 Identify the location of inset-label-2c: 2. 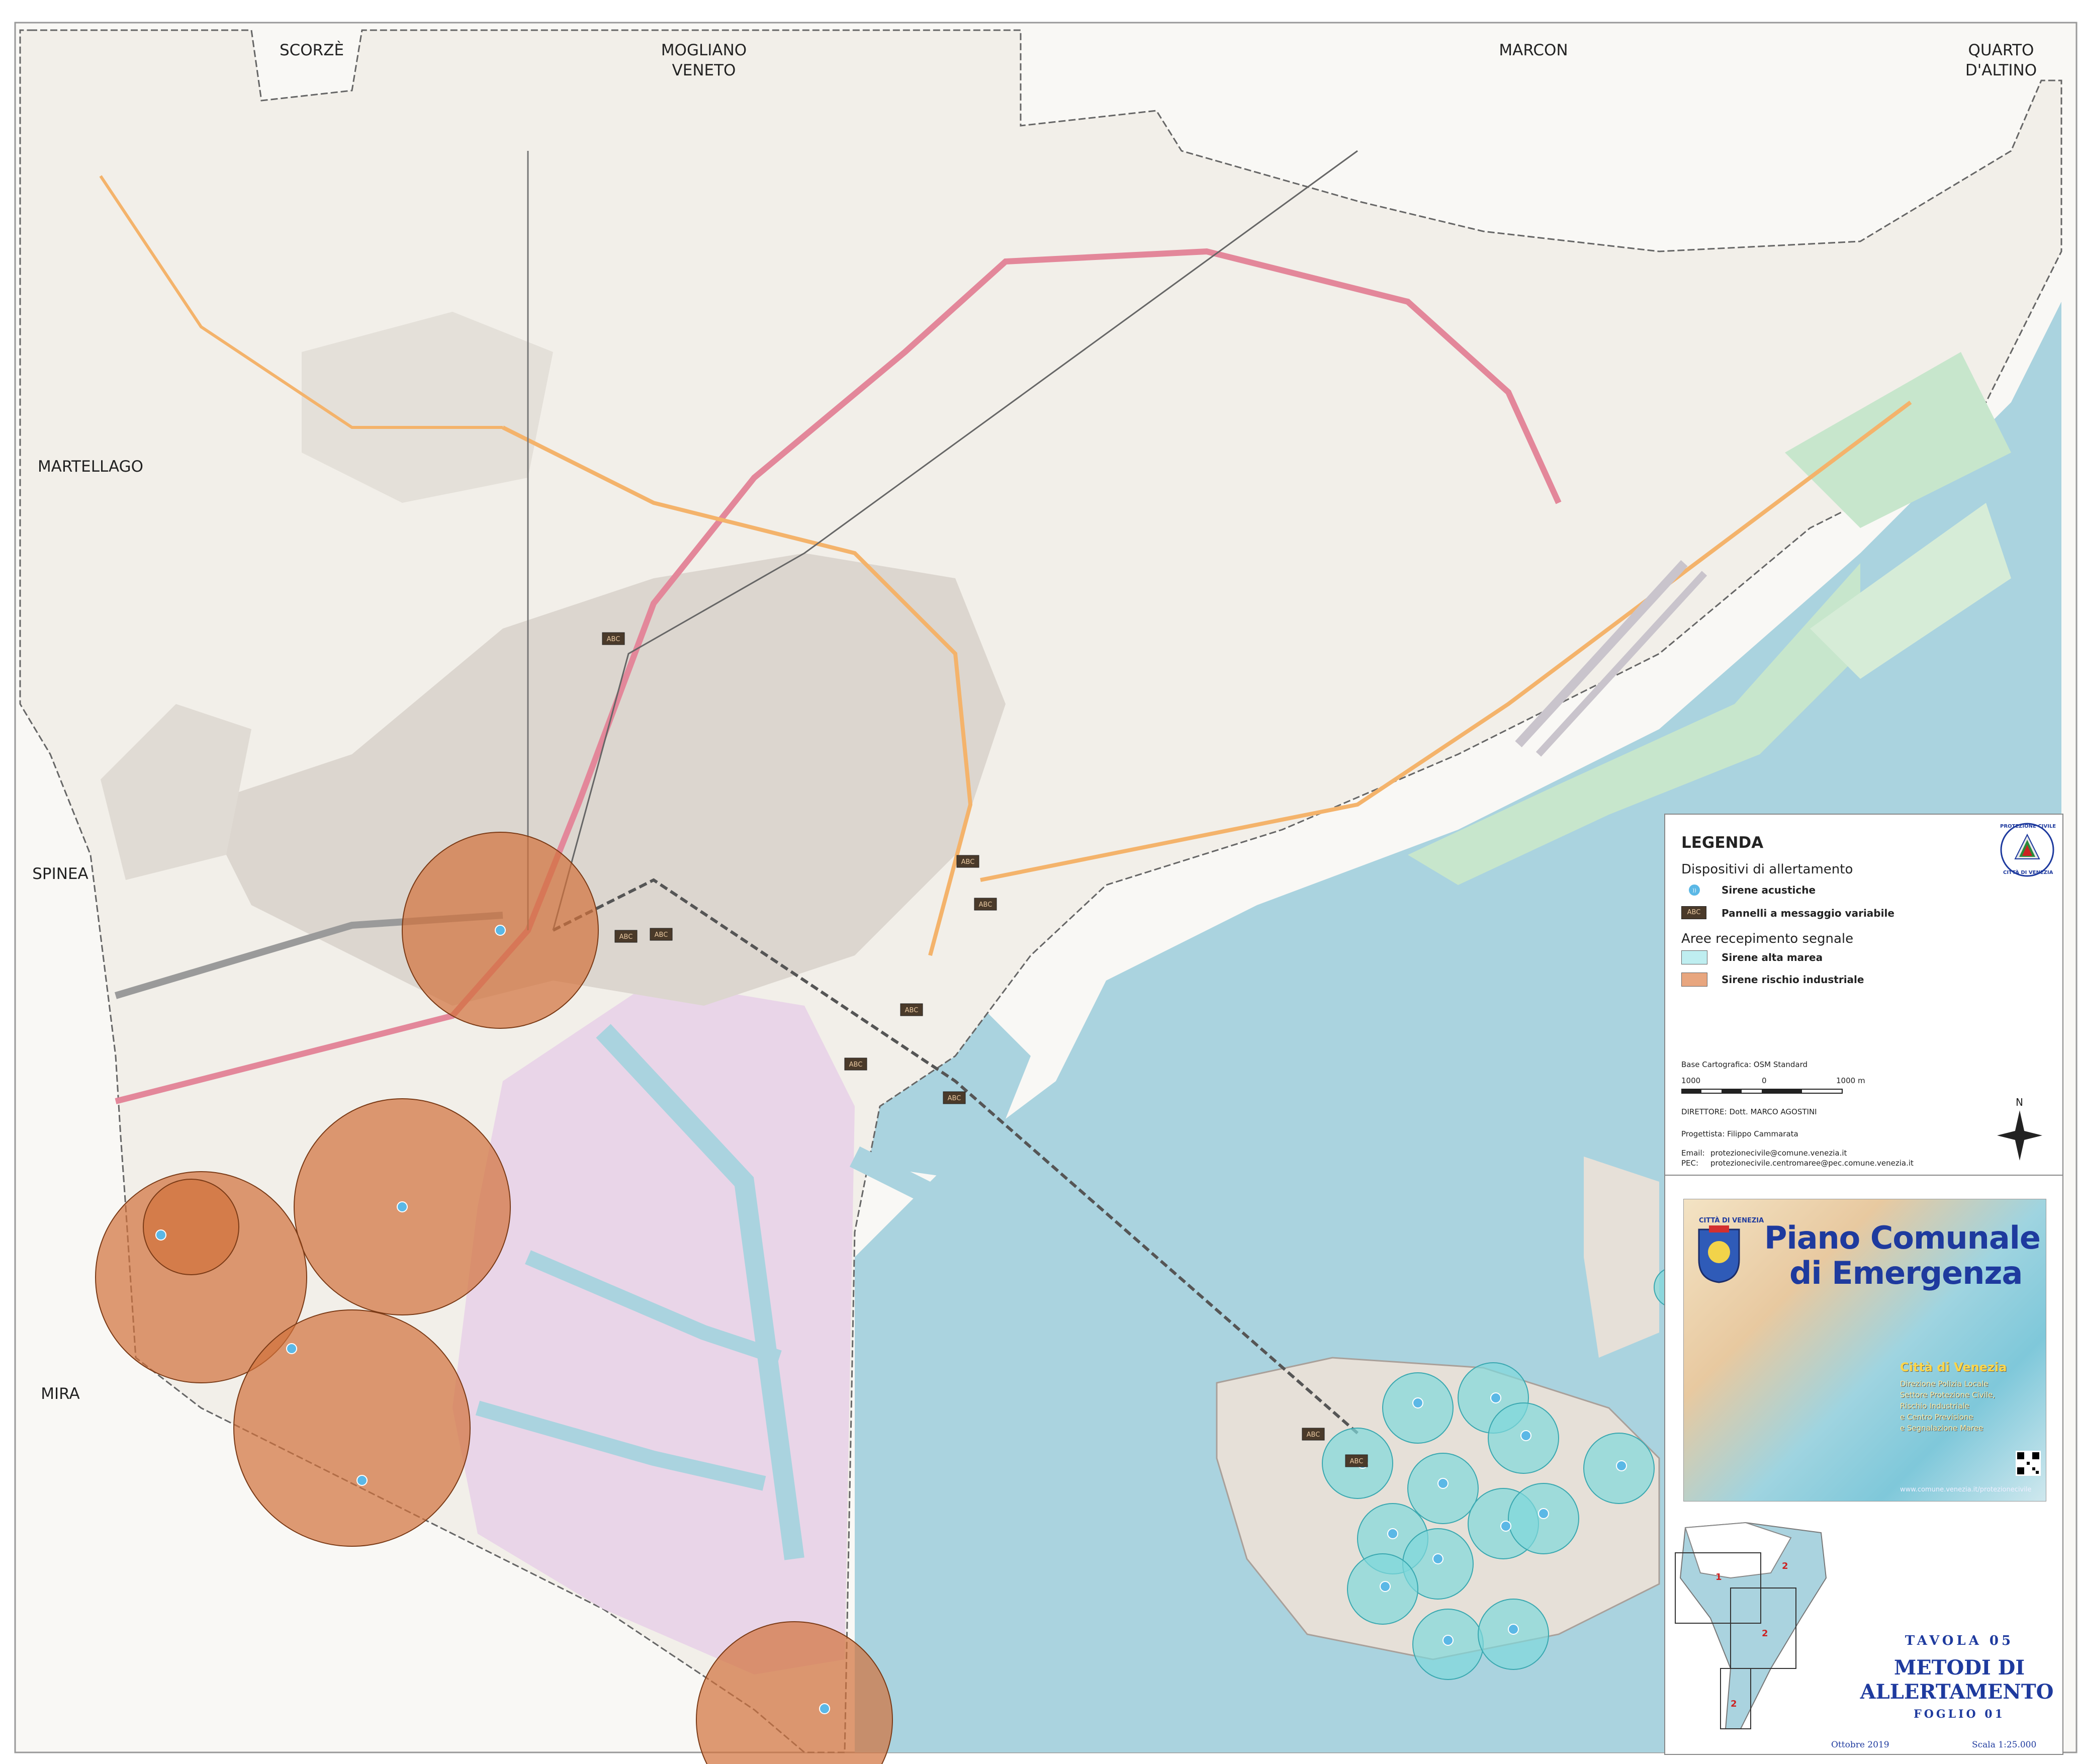
(1734, 1704).